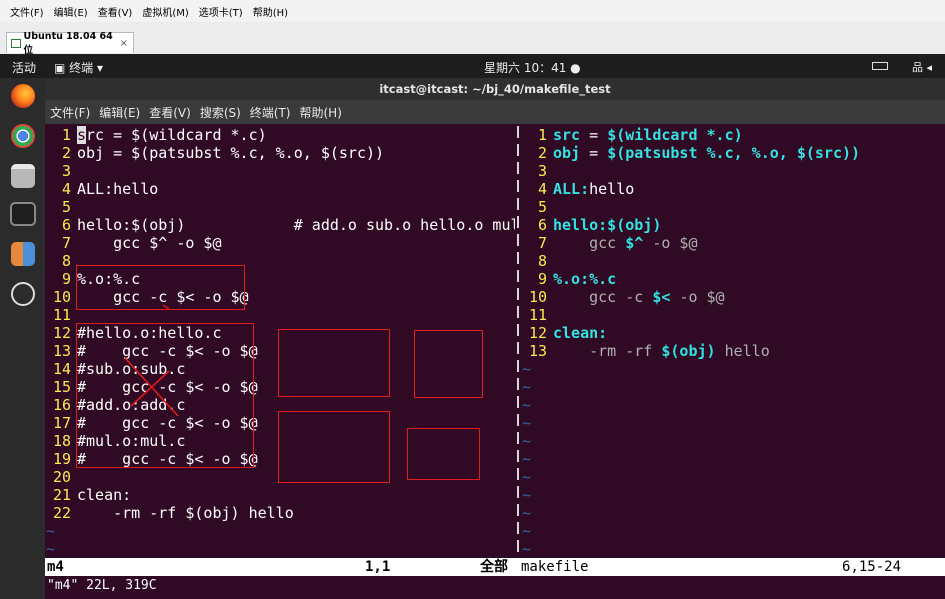  I want to click on vm-tab-strip: Ubuntu 18.04 64 位 ×, so click(472, 39).